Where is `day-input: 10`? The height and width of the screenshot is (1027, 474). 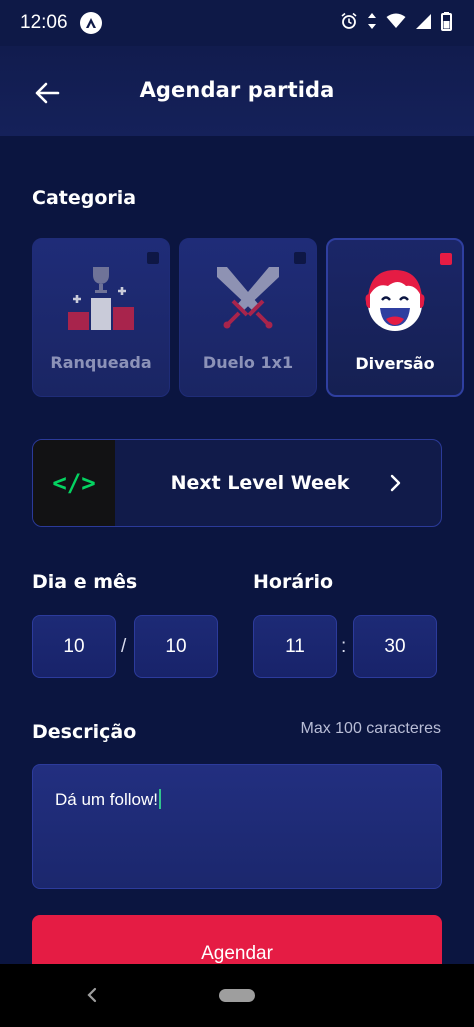
day-input: 10 is located at coordinates (74, 646).